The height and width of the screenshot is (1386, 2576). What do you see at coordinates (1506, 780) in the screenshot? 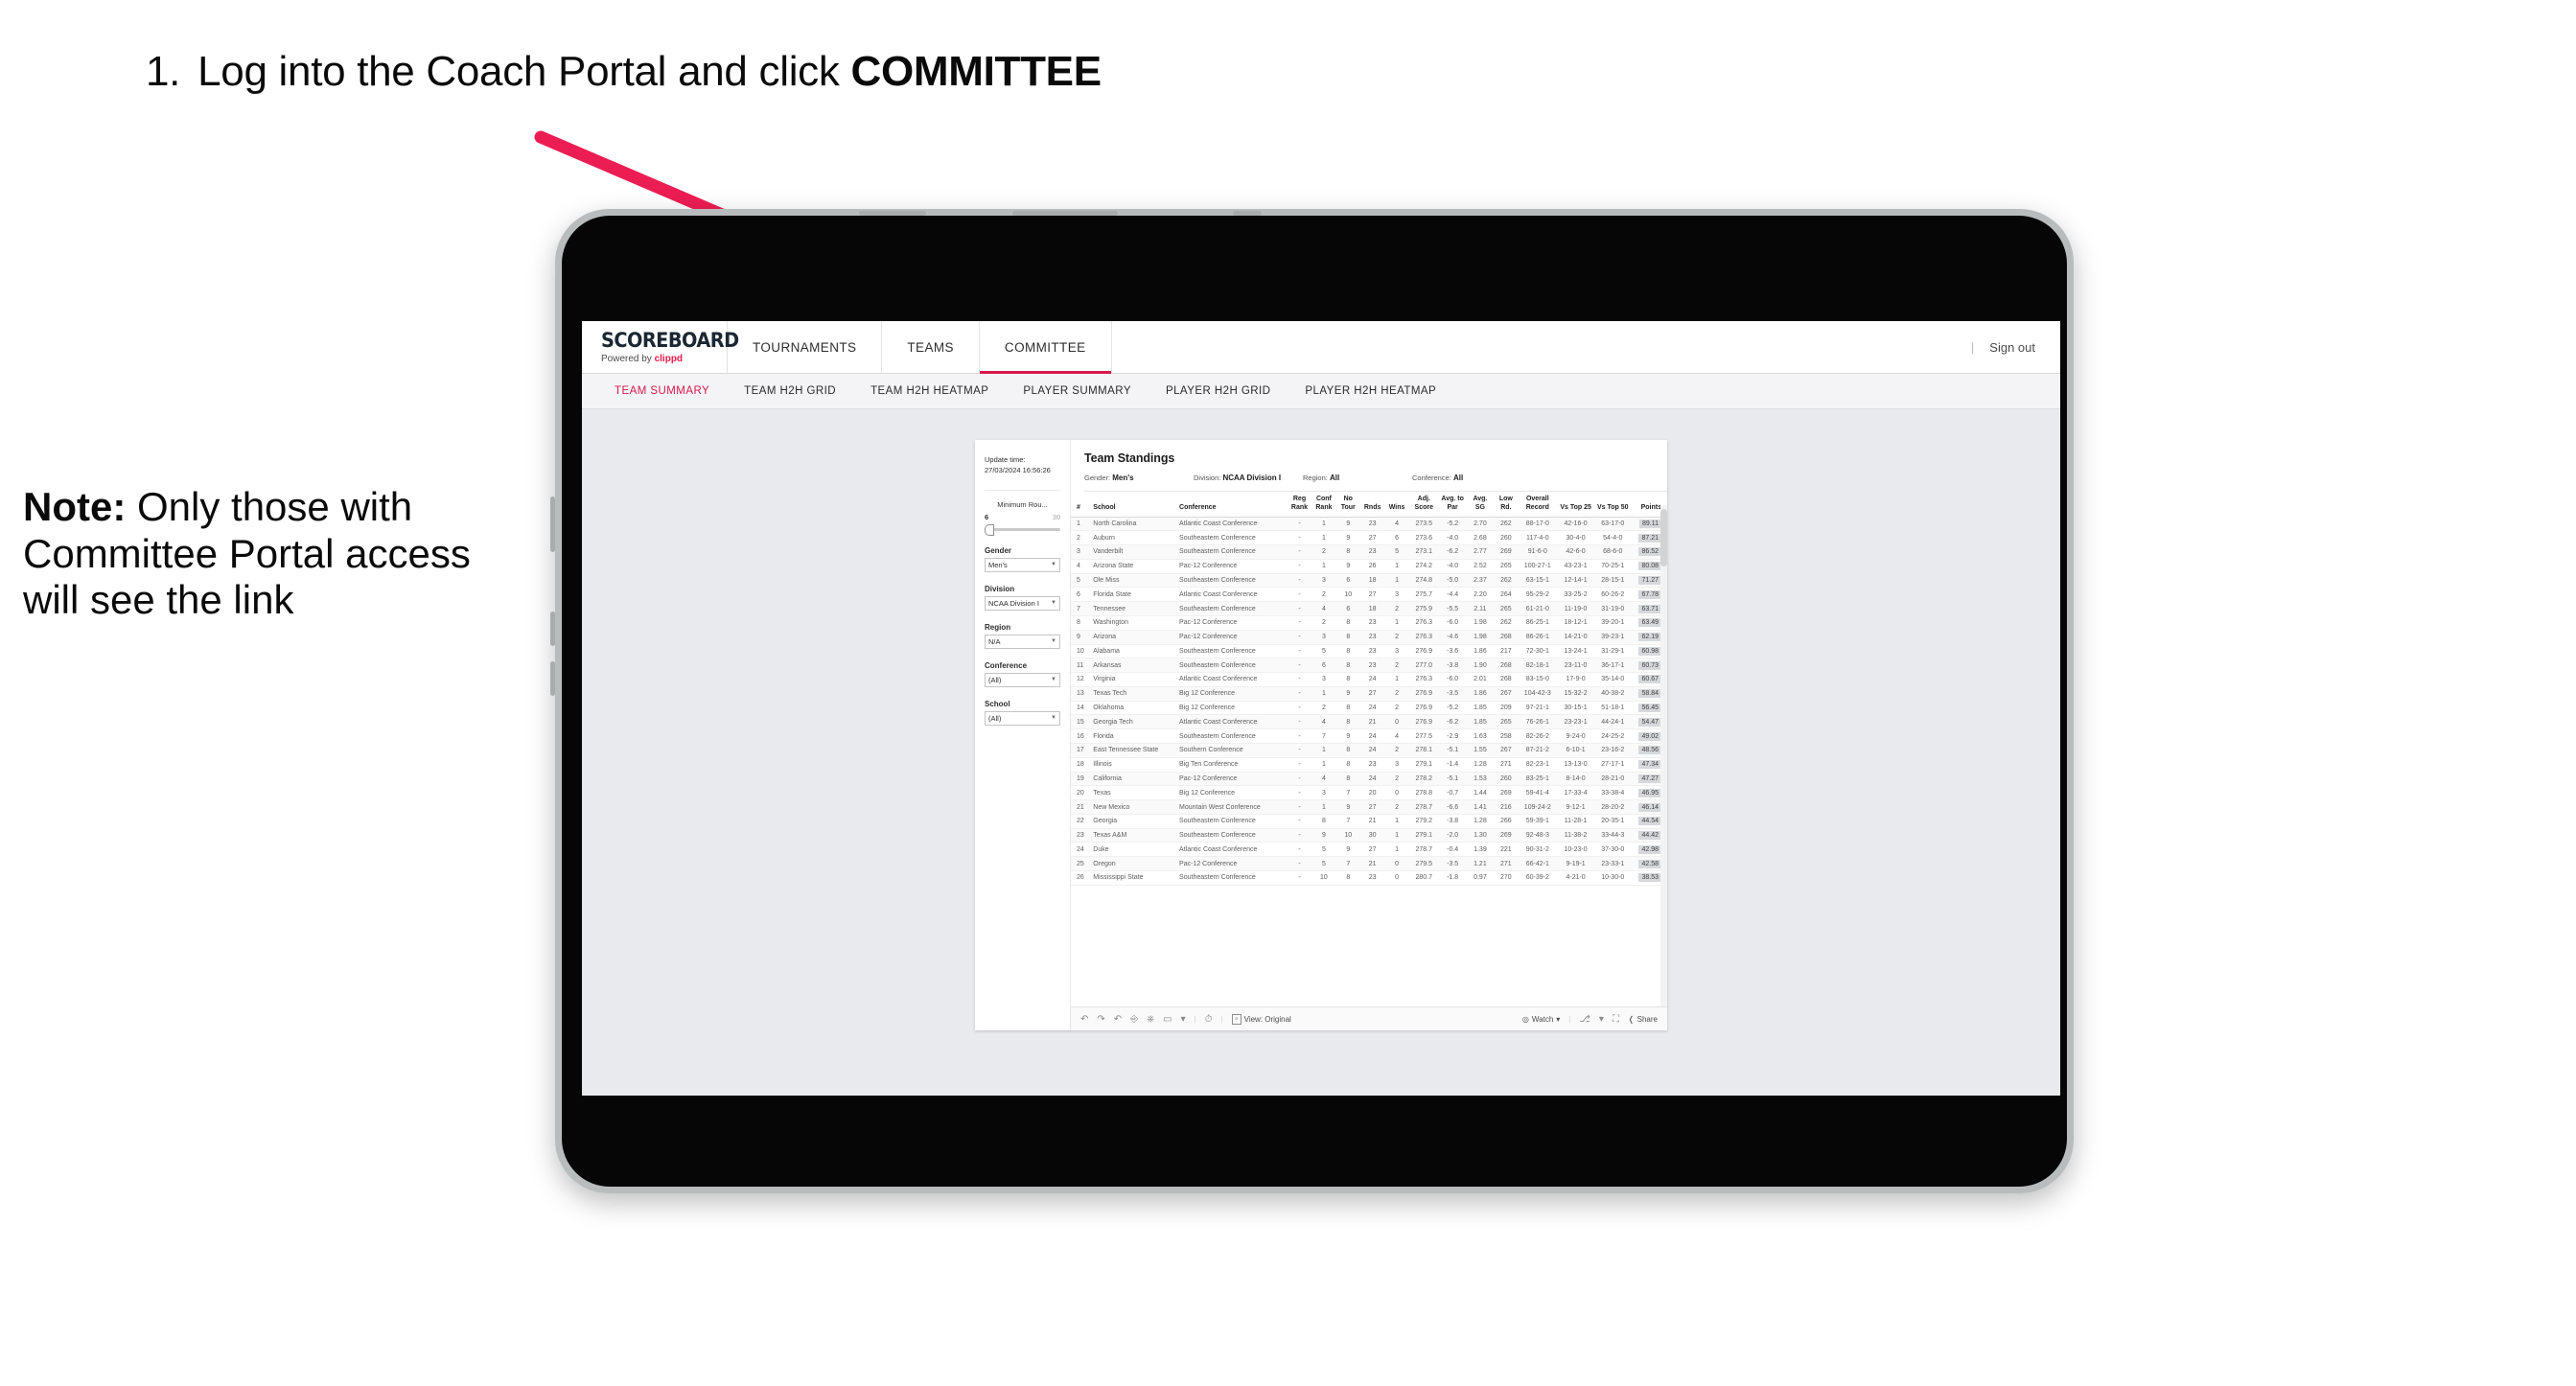
I see `table-cell: 260` at bounding box center [1506, 780].